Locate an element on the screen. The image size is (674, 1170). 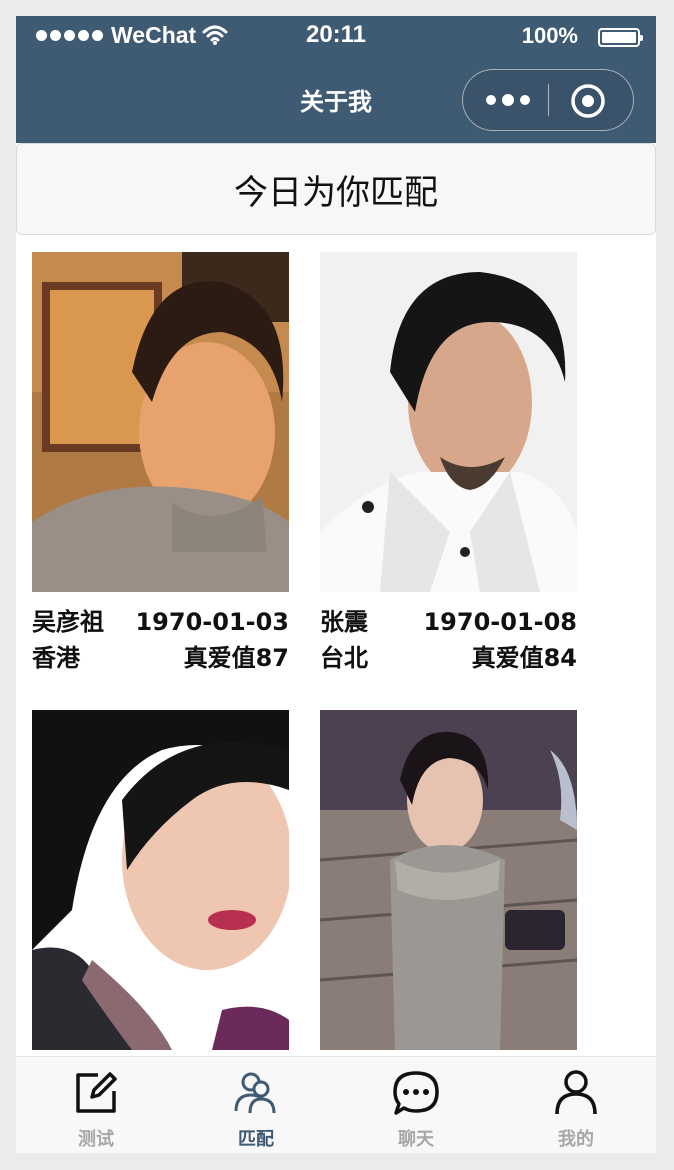
tab-bar: 测试 匹配 聊天 我的 is located at coordinates (336, 1104).